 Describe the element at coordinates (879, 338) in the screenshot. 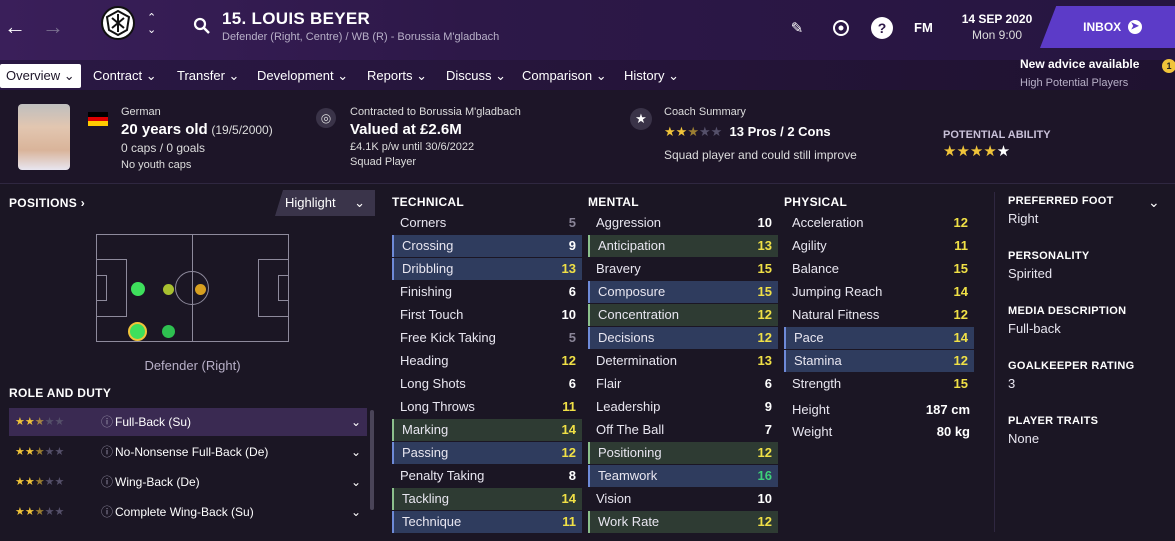

I see `attr-row: Pace 14` at that location.